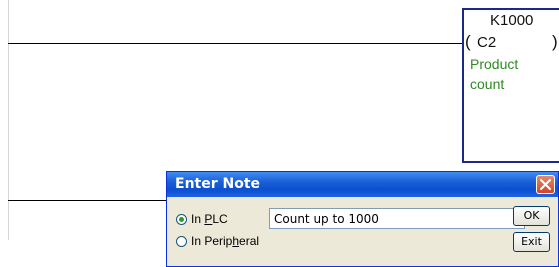  Describe the element at coordinates (555, 41) in the screenshot. I see `coil-close-bracket: )` at that location.